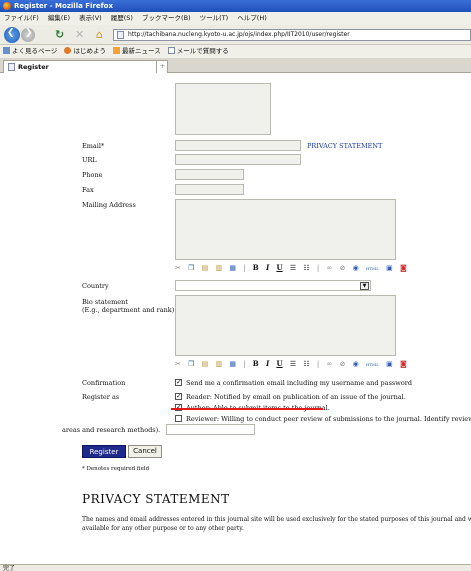 The height and width of the screenshot is (571, 471). What do you see at coordinates (145, 451) in the screenshot?
I see `cancel-button: Cancel` at bounding box center [145, 451].